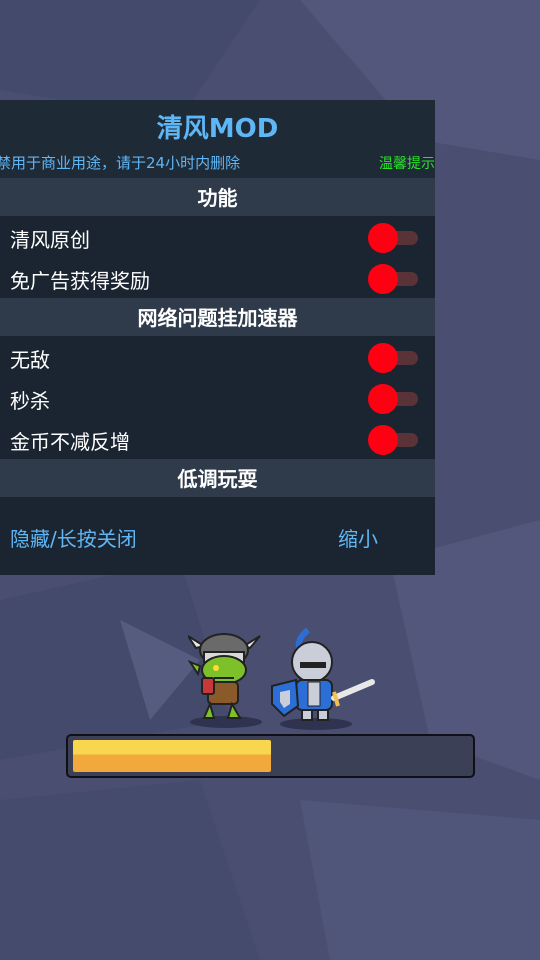  I want to click on feature-row-gold: 金币不减反增, so click(217, 438).